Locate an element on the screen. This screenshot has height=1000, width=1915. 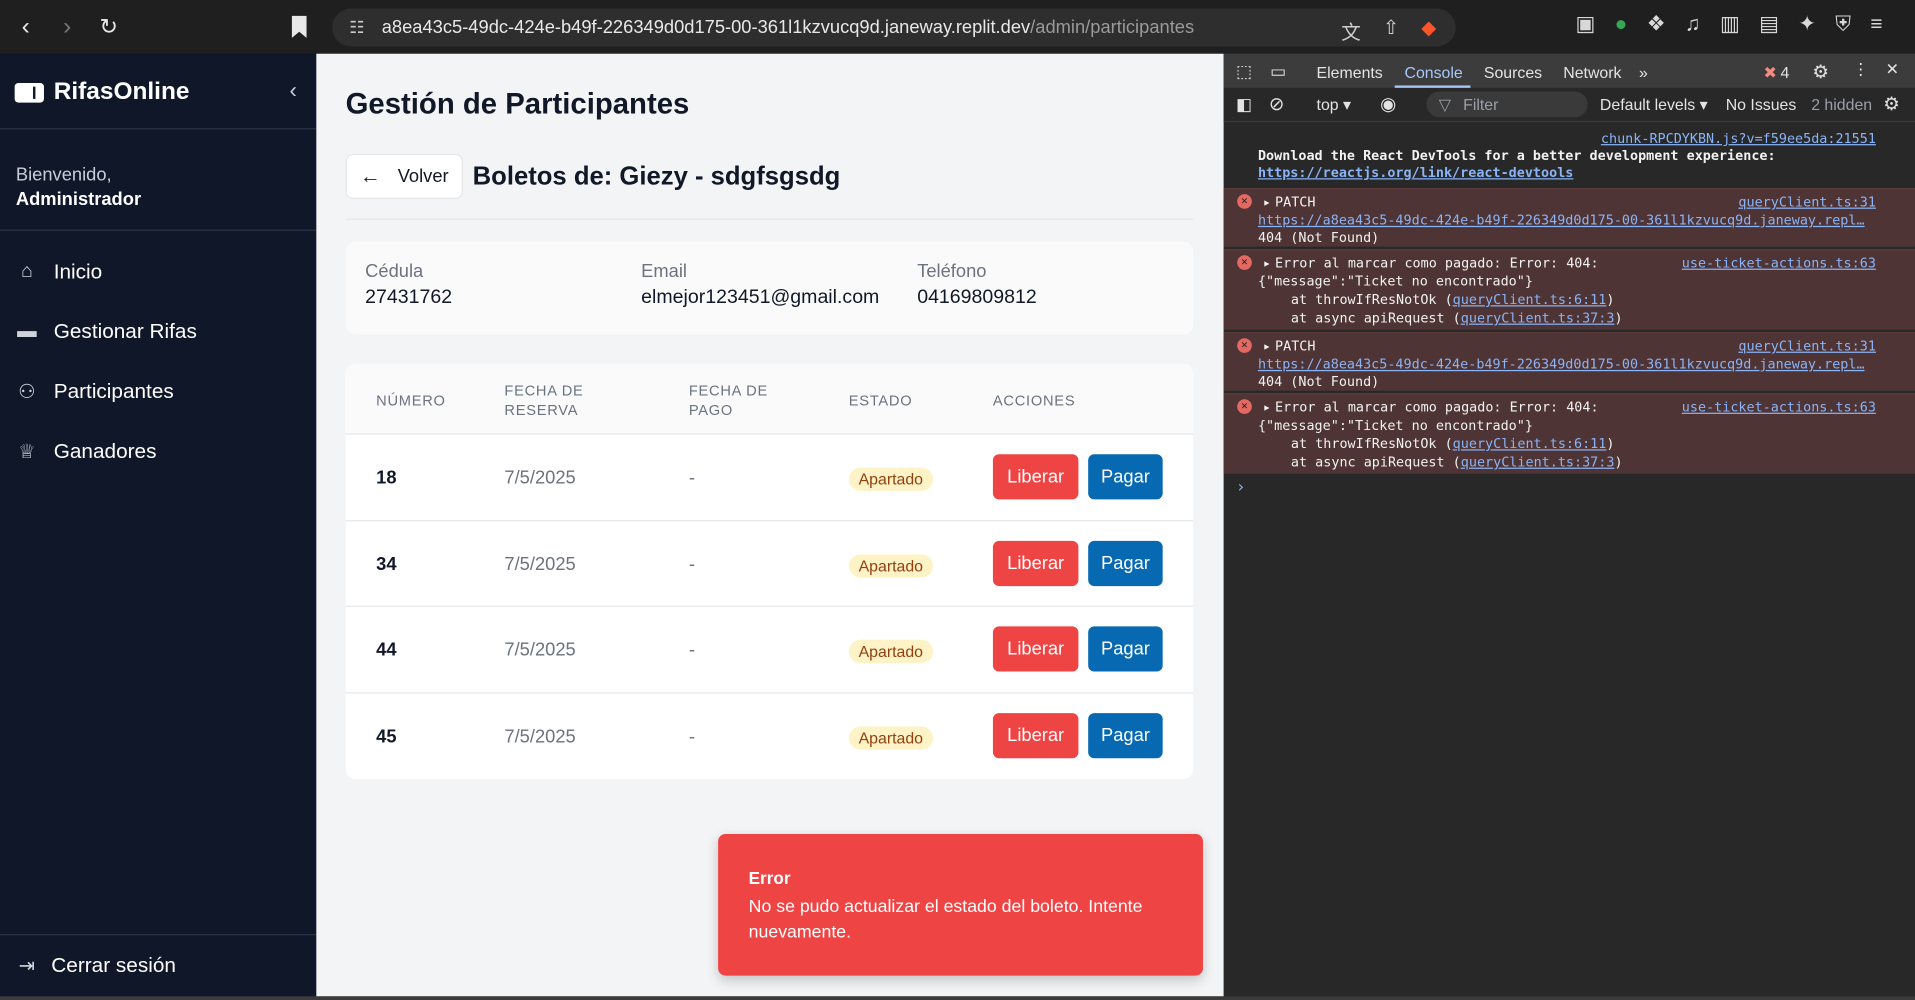
sidebar-item-gestionar-rifas: ▬ Gestionar Rifas is located at coordinates (106, 332).